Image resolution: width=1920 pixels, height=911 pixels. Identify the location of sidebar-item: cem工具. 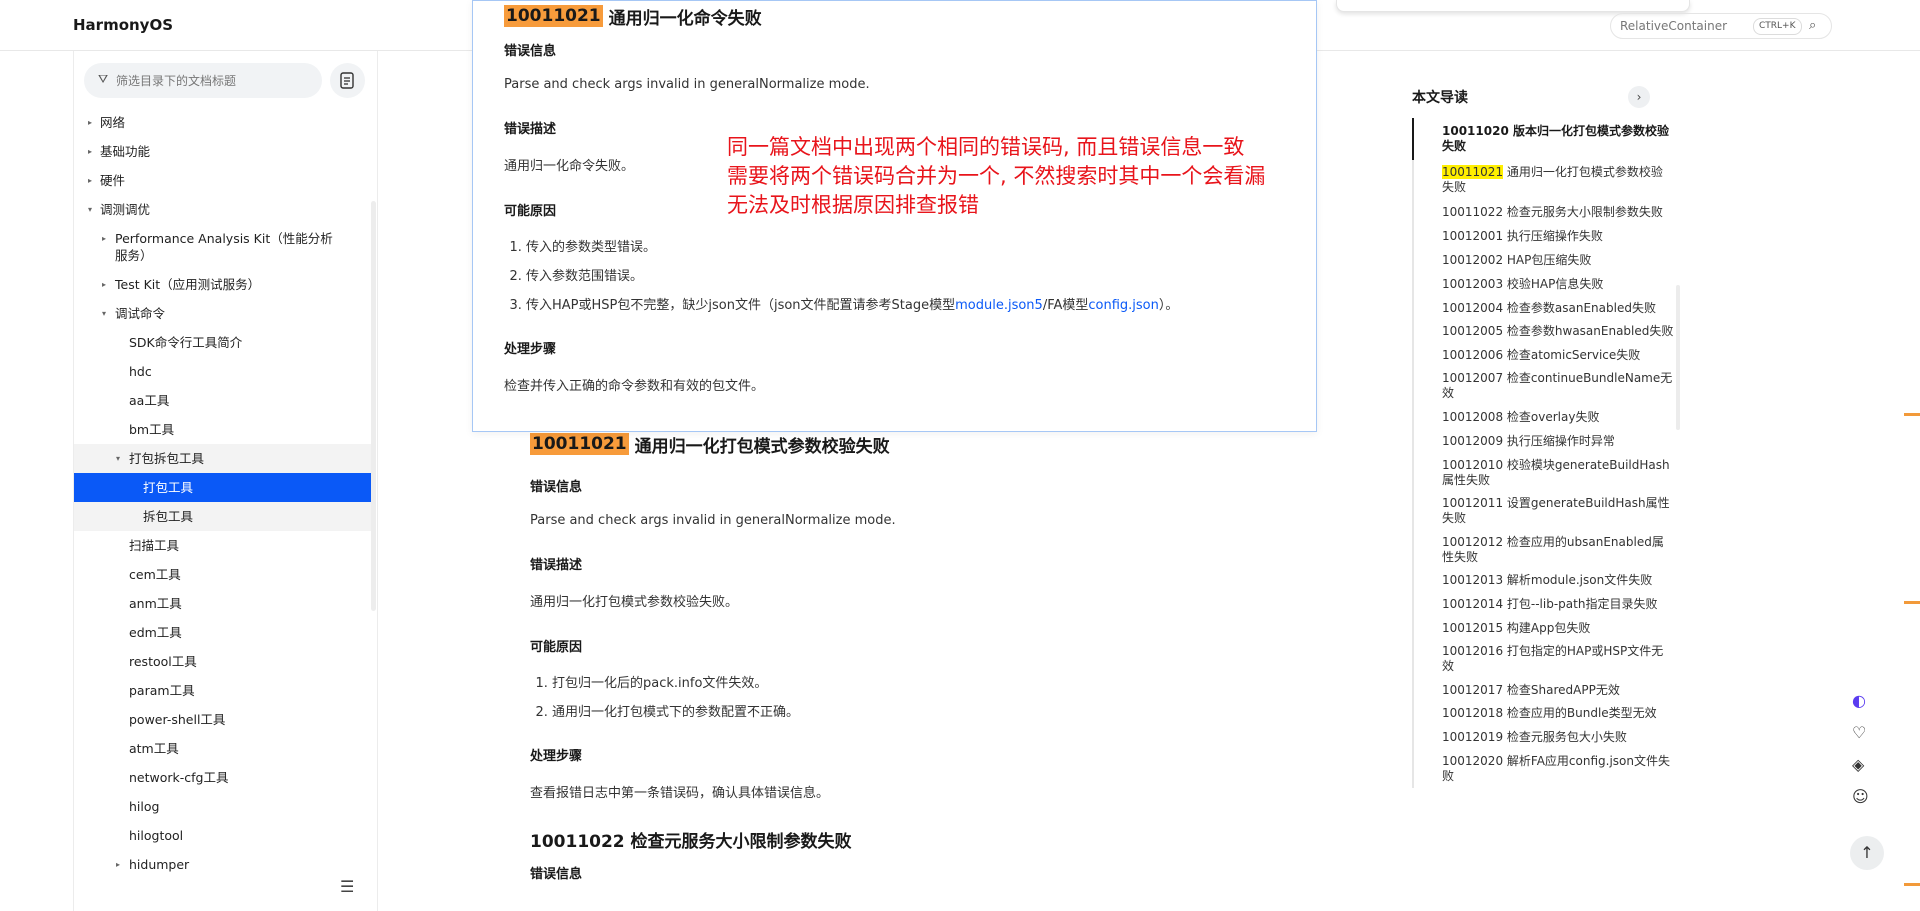
(222, 574).